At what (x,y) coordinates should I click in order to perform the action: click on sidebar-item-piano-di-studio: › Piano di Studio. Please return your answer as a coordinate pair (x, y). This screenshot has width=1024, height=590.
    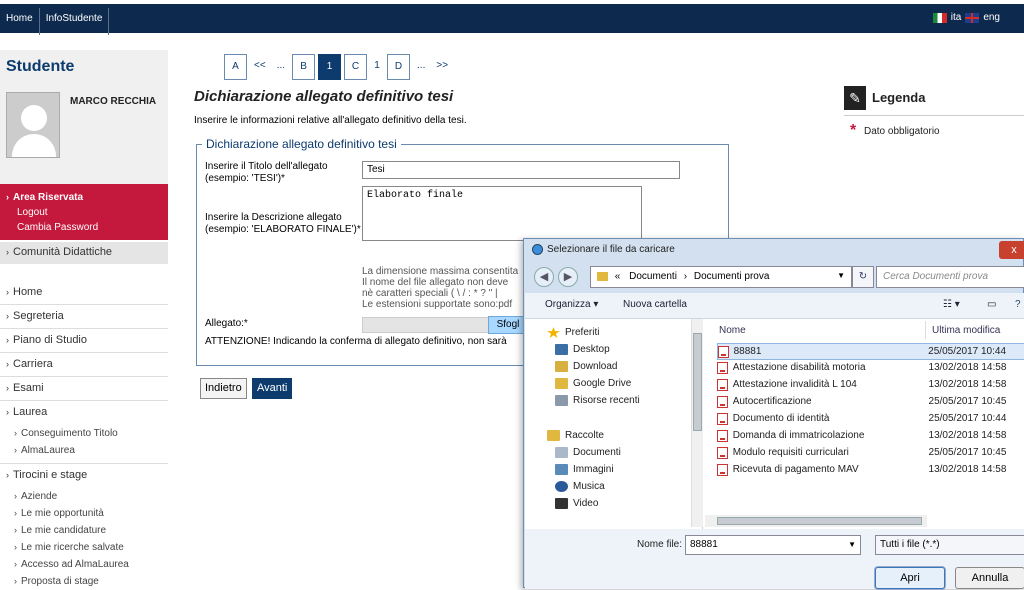
    Looking at the image, I should click on (84, 341).